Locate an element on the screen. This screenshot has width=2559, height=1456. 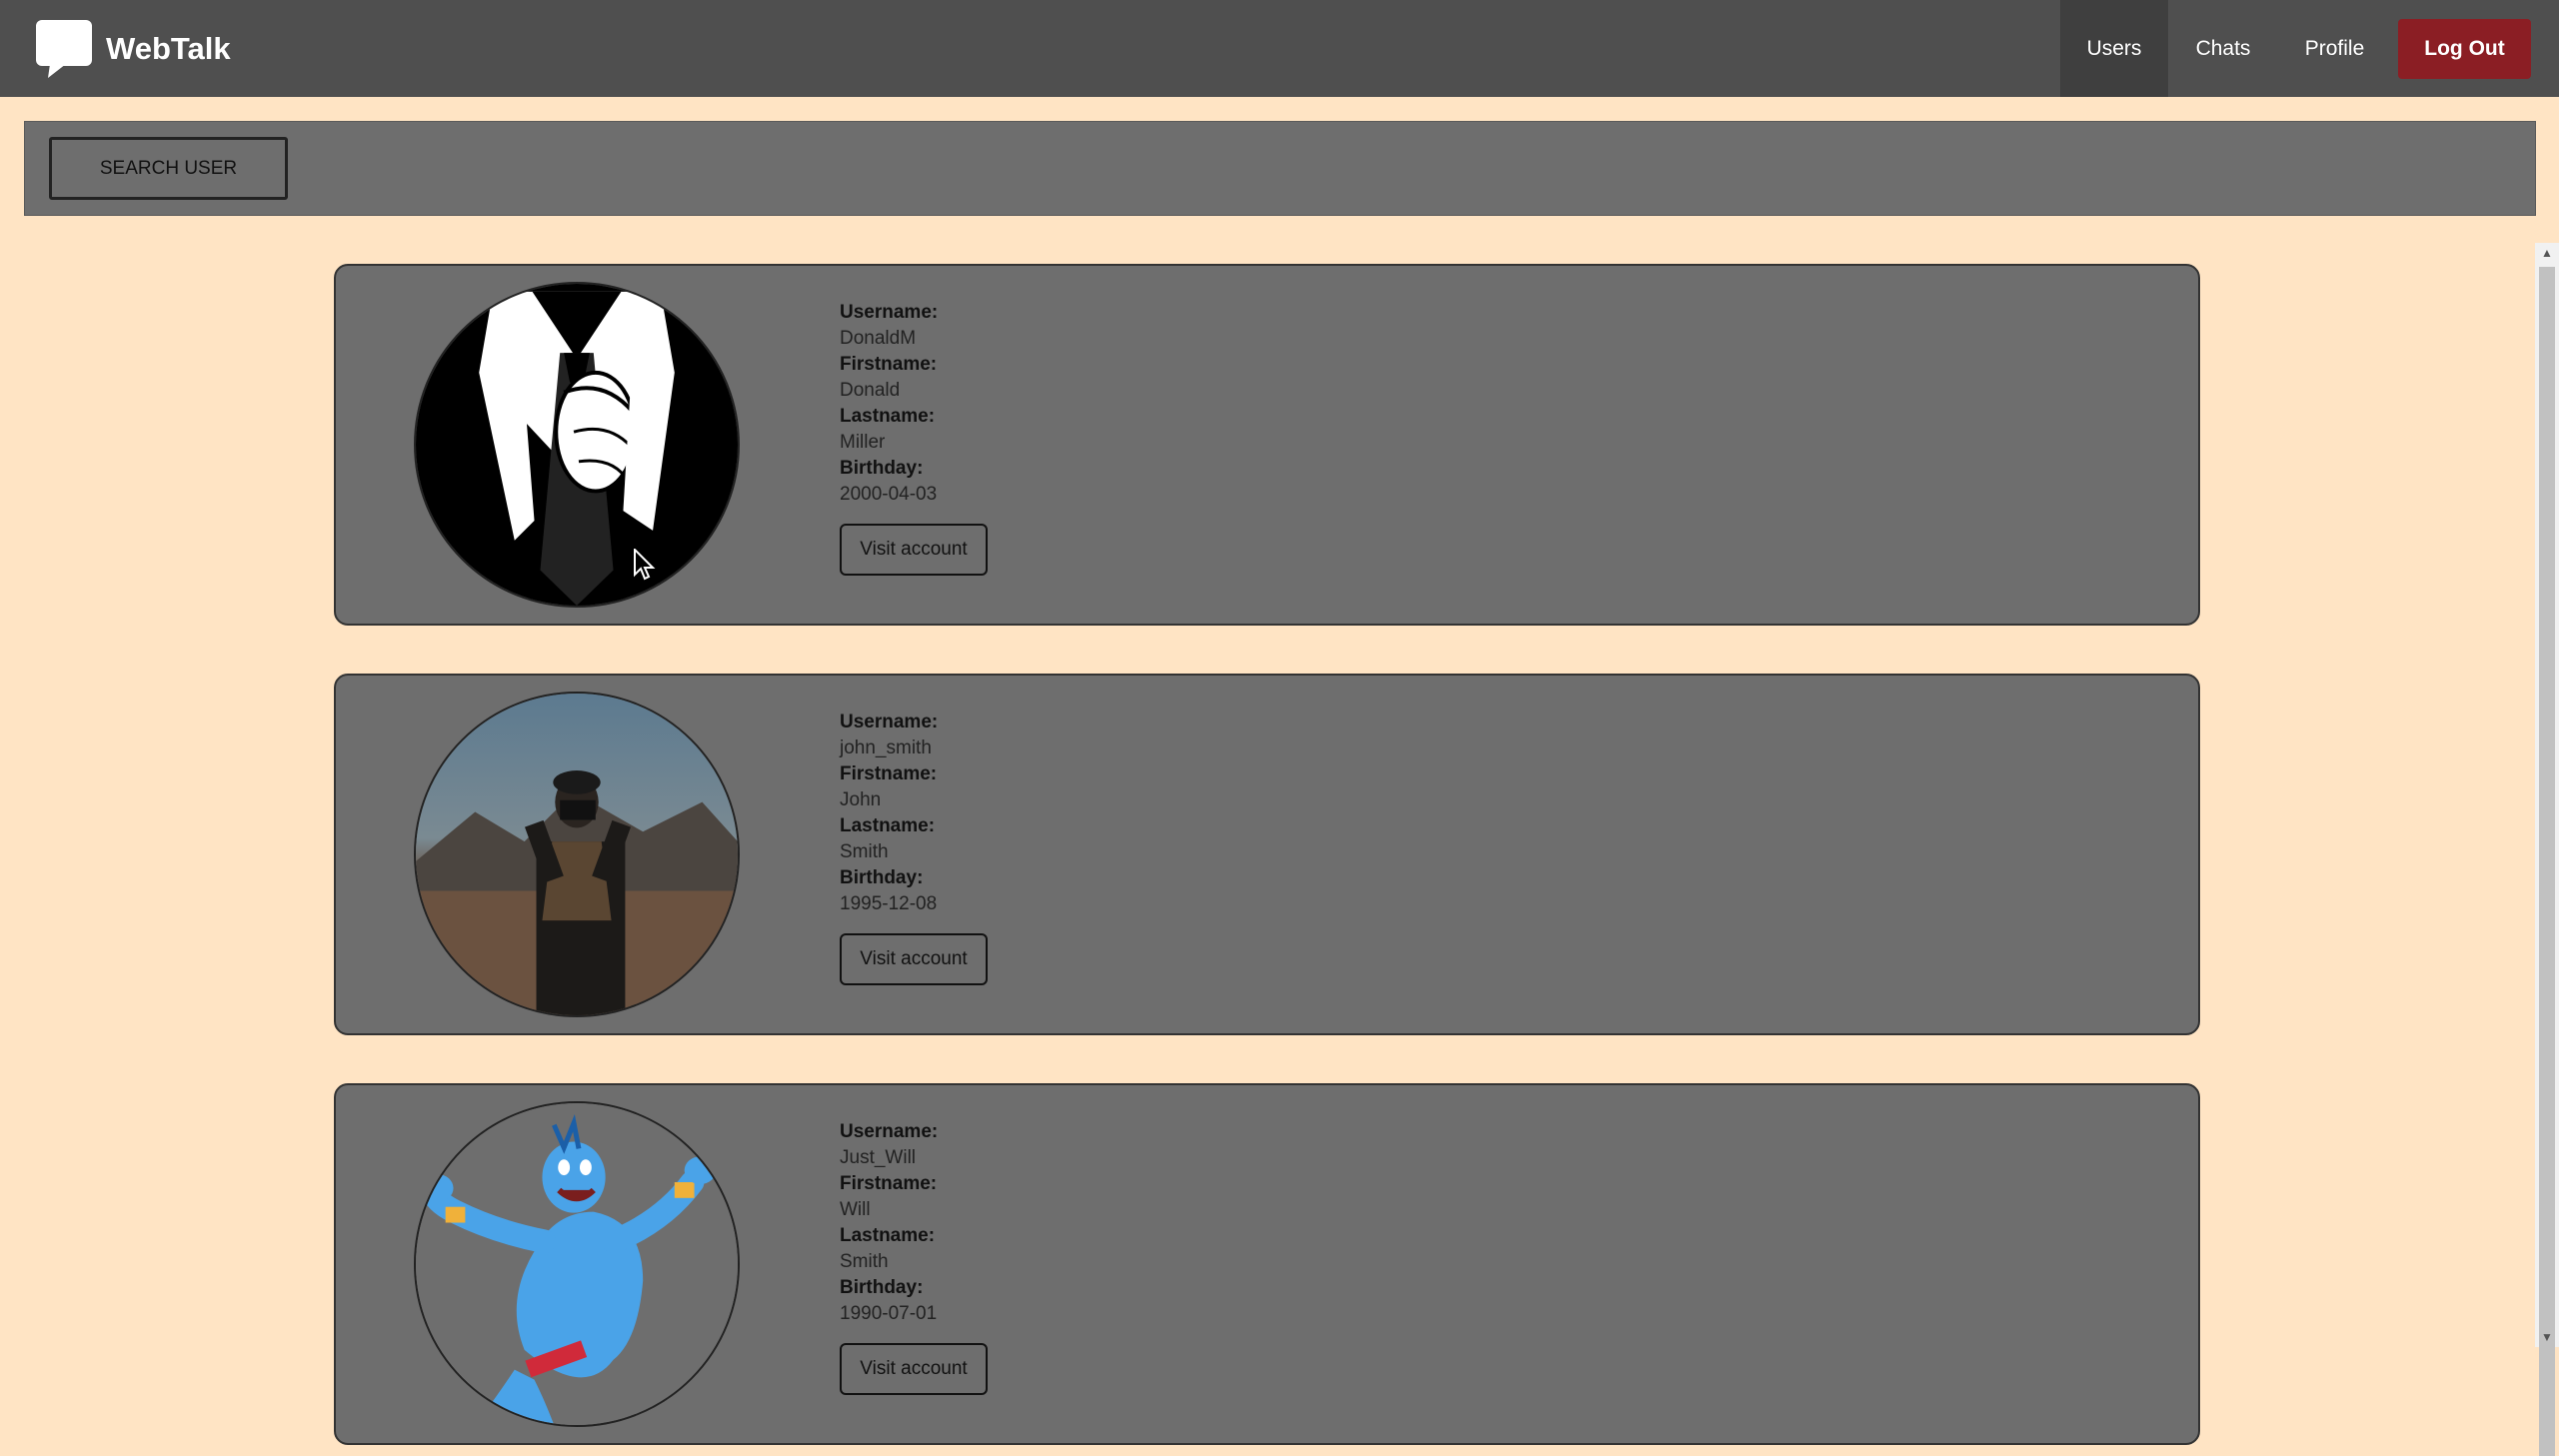
brand-name: WebTalk is located at coordinates (168, 48).